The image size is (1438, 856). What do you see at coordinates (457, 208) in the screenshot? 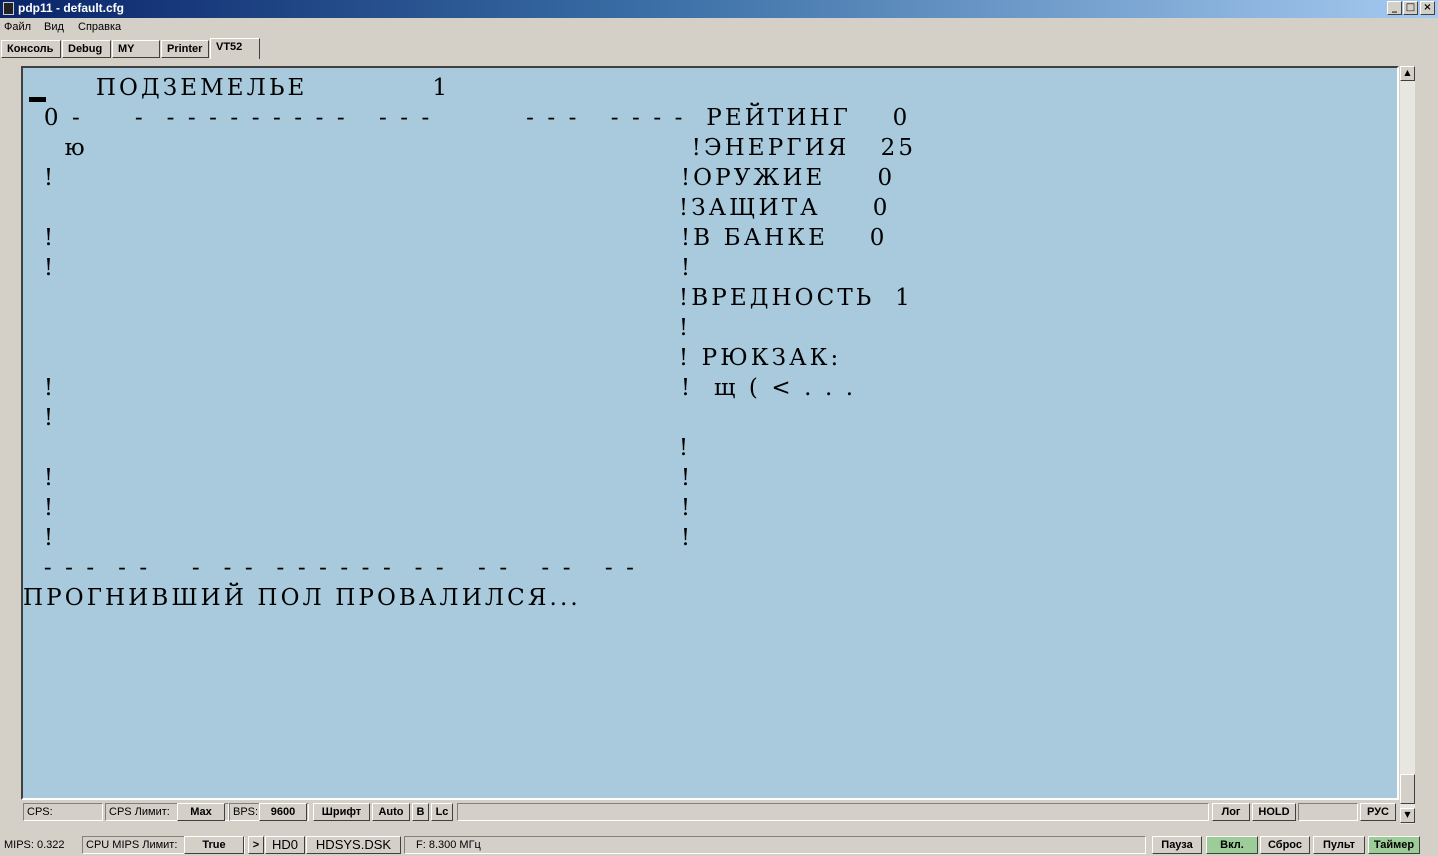
I see `terminal-line: !ЗАЩИТА 0` at bounding box center [457, 208].